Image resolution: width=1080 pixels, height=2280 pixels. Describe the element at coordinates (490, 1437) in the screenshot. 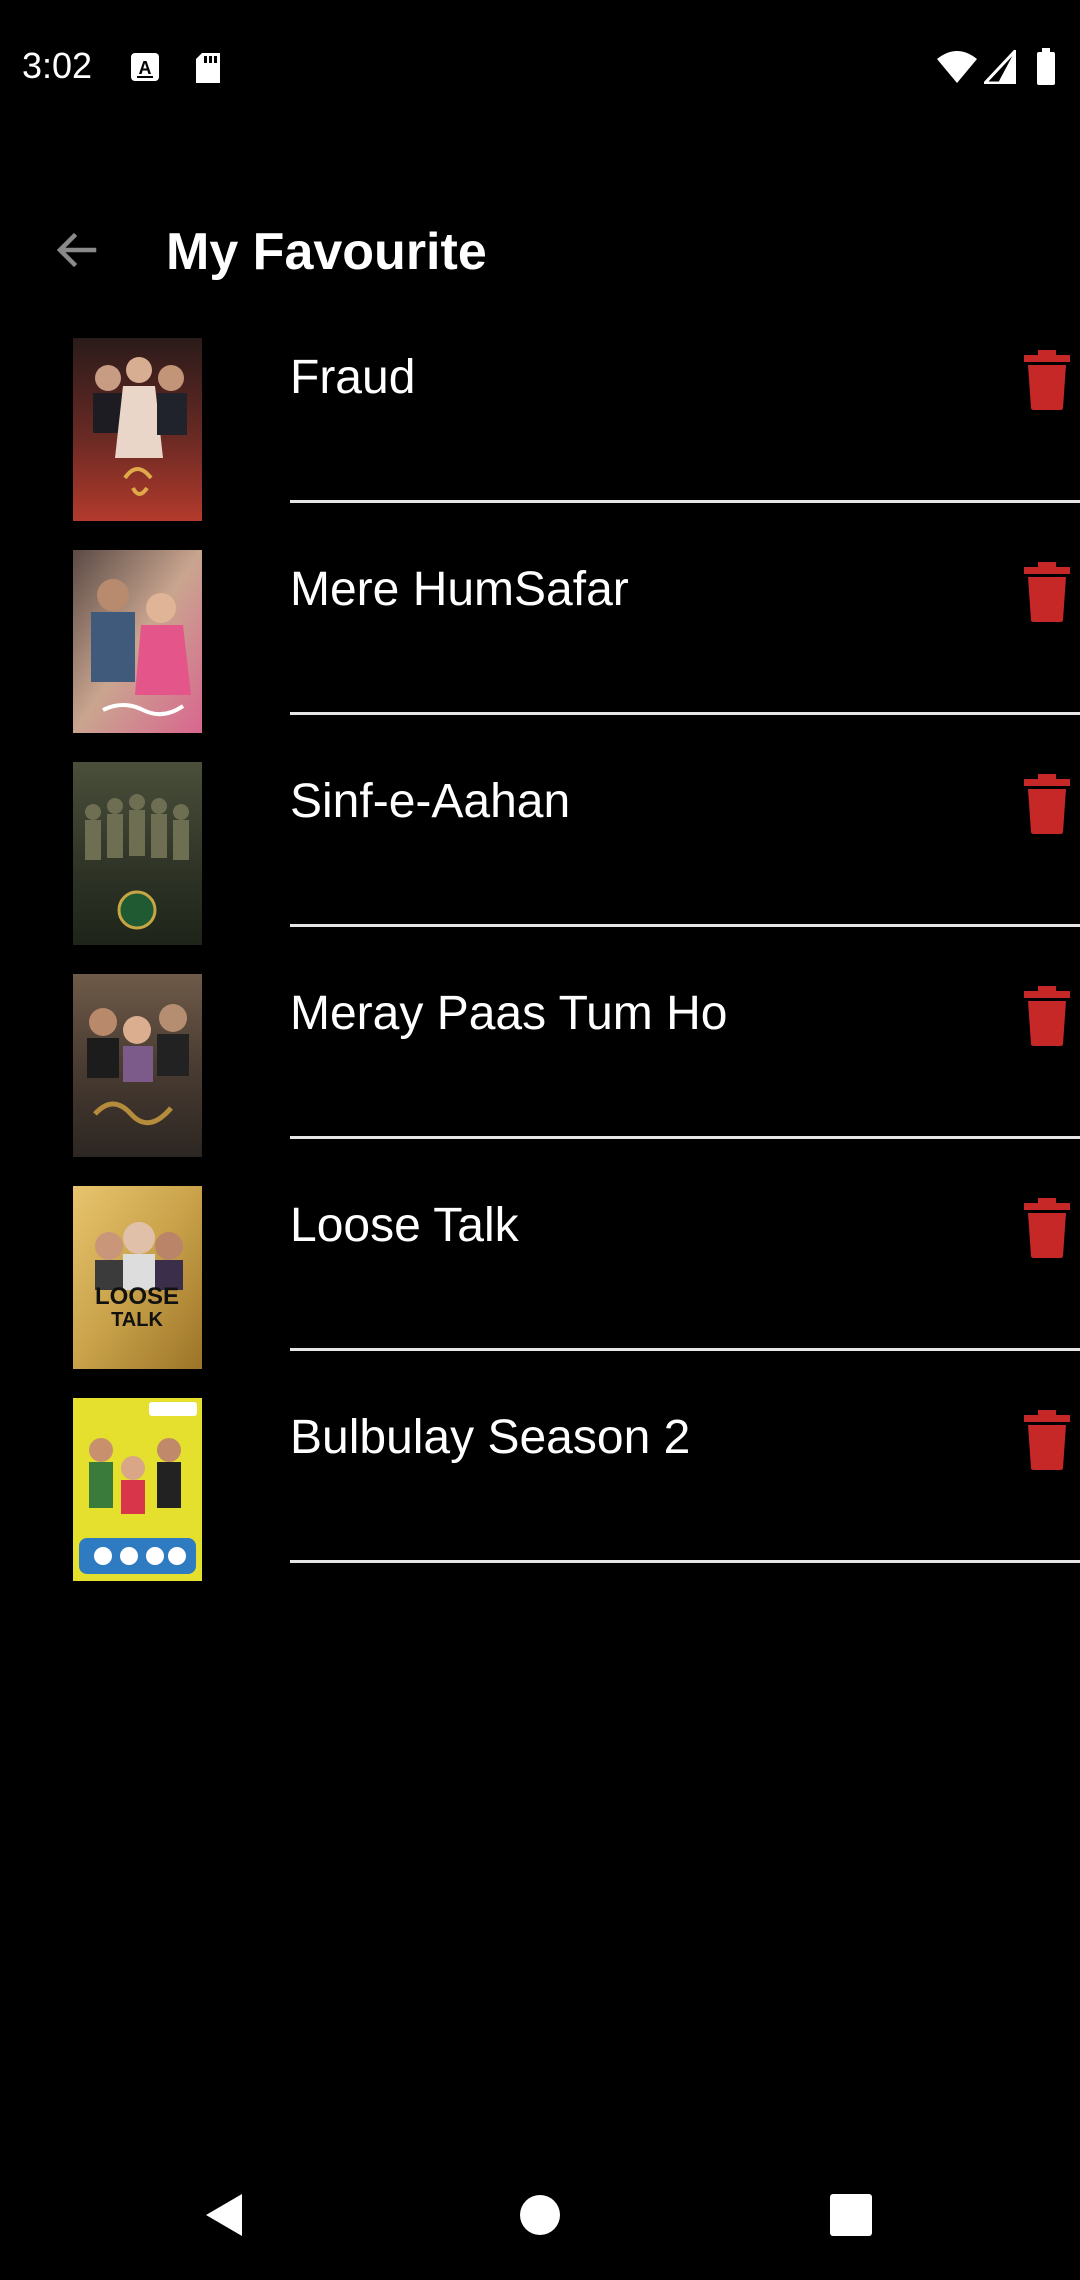

I see `item-title: Bulbulay Season 2` at that location.